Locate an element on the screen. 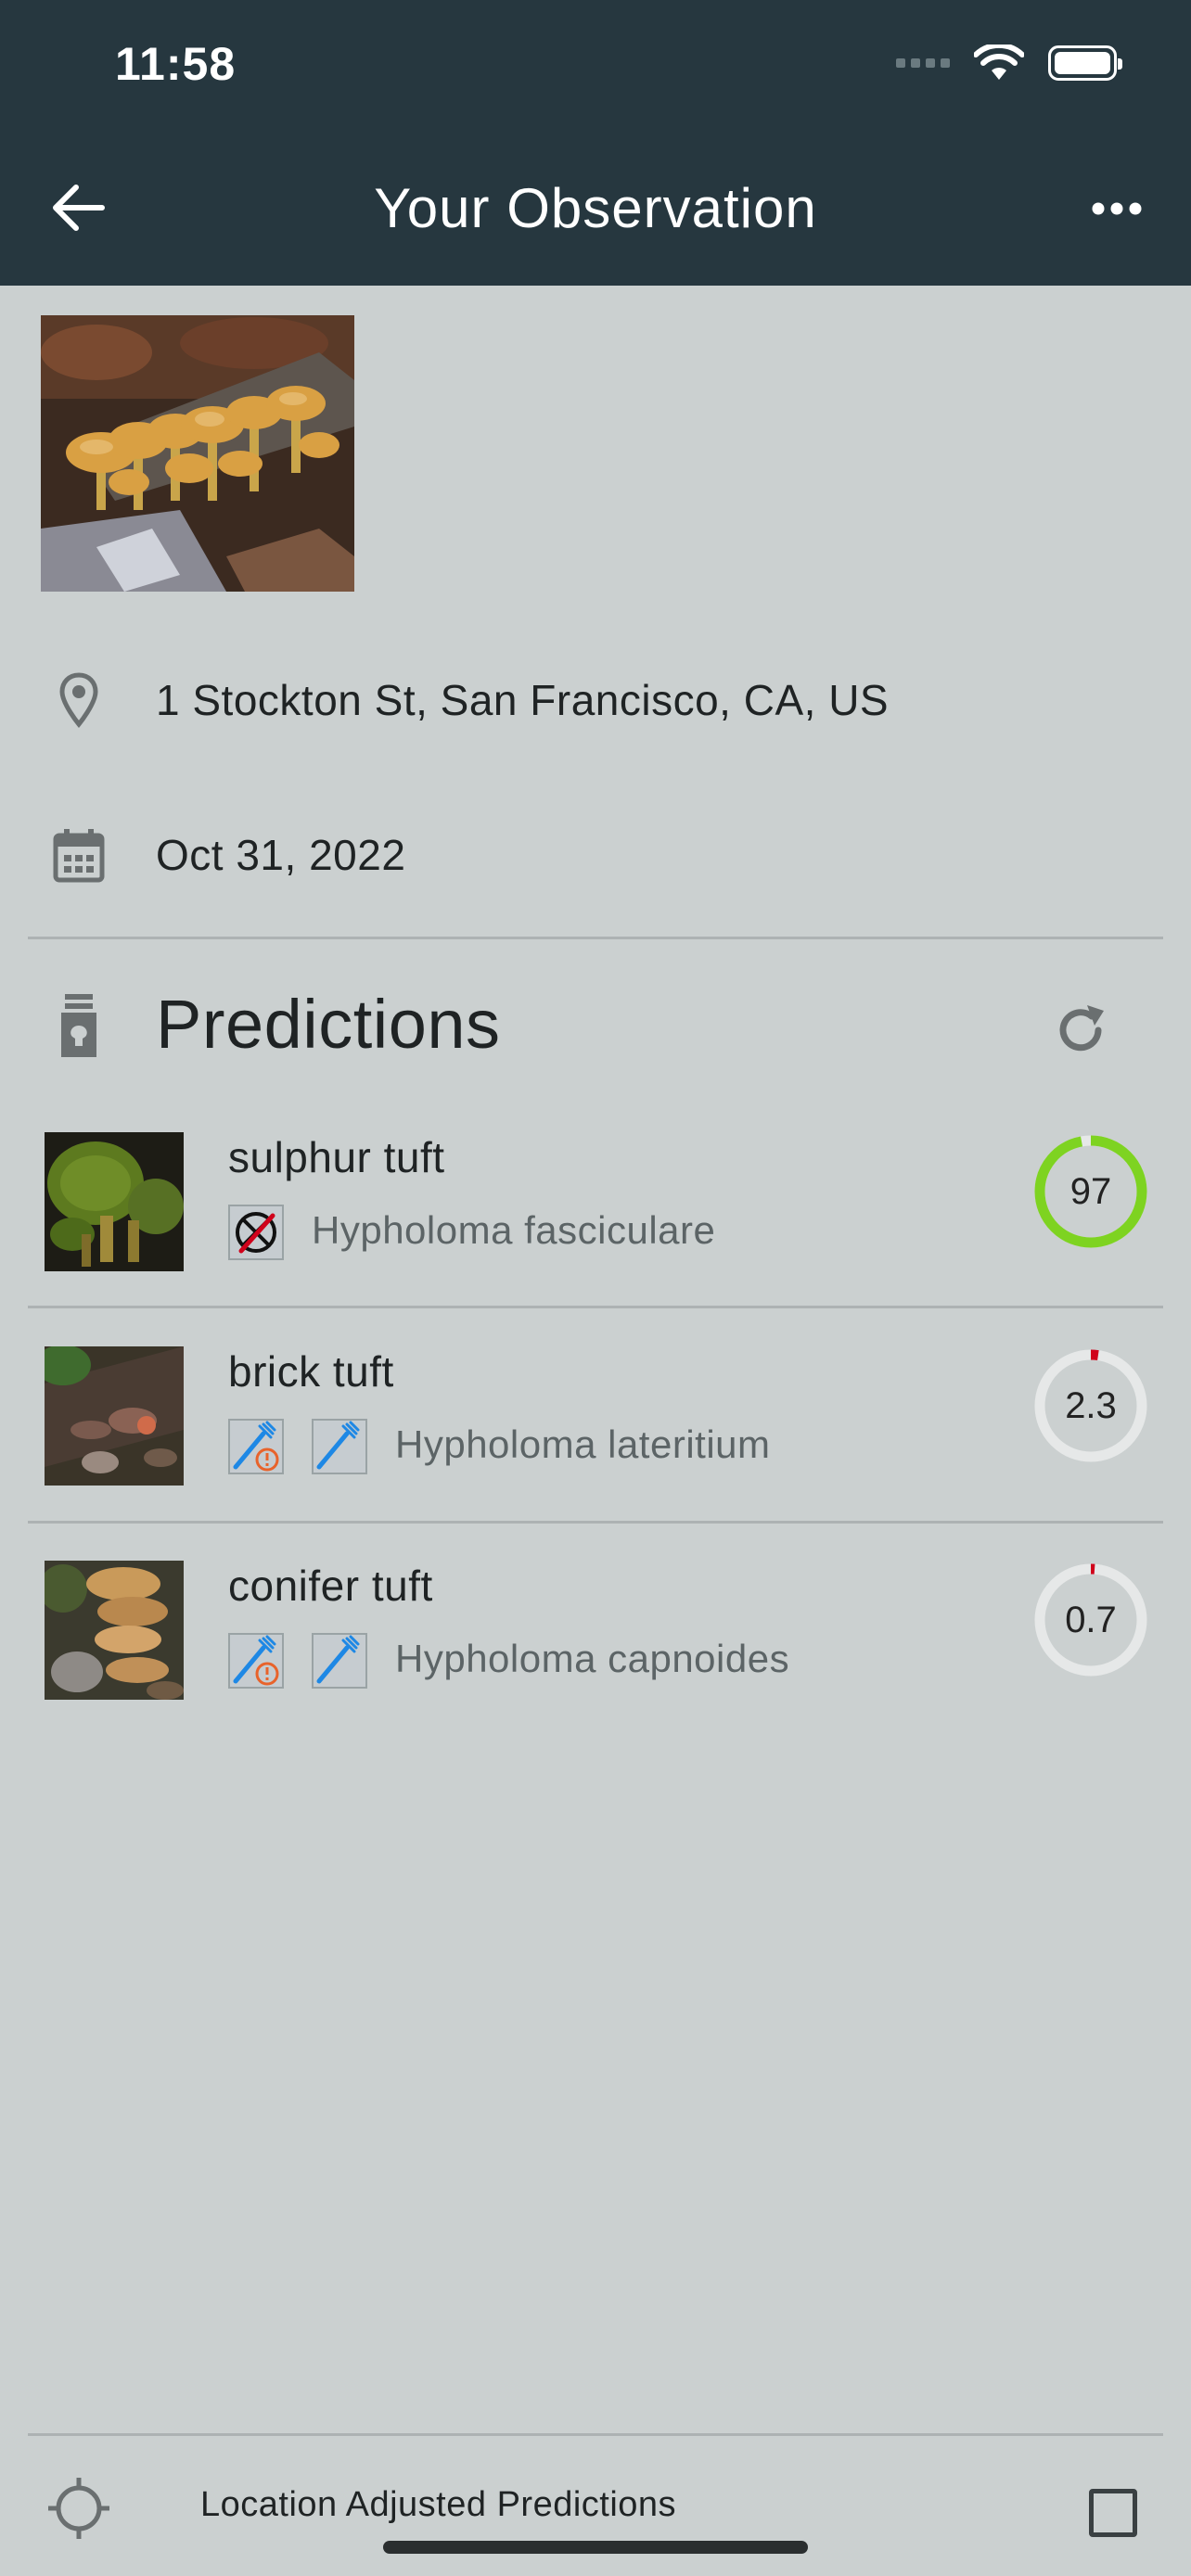  date-text: Oct 31, 2022 is located at coordinates (281, 855).